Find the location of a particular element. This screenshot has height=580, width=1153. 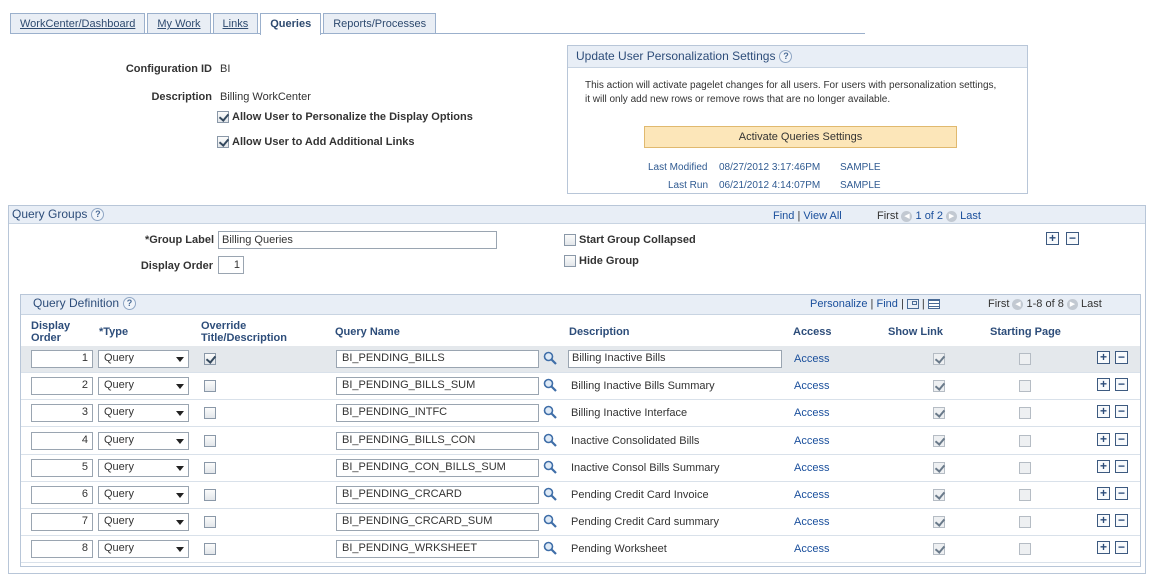

display-order-input: 7 is located at coordinates (62, 522).